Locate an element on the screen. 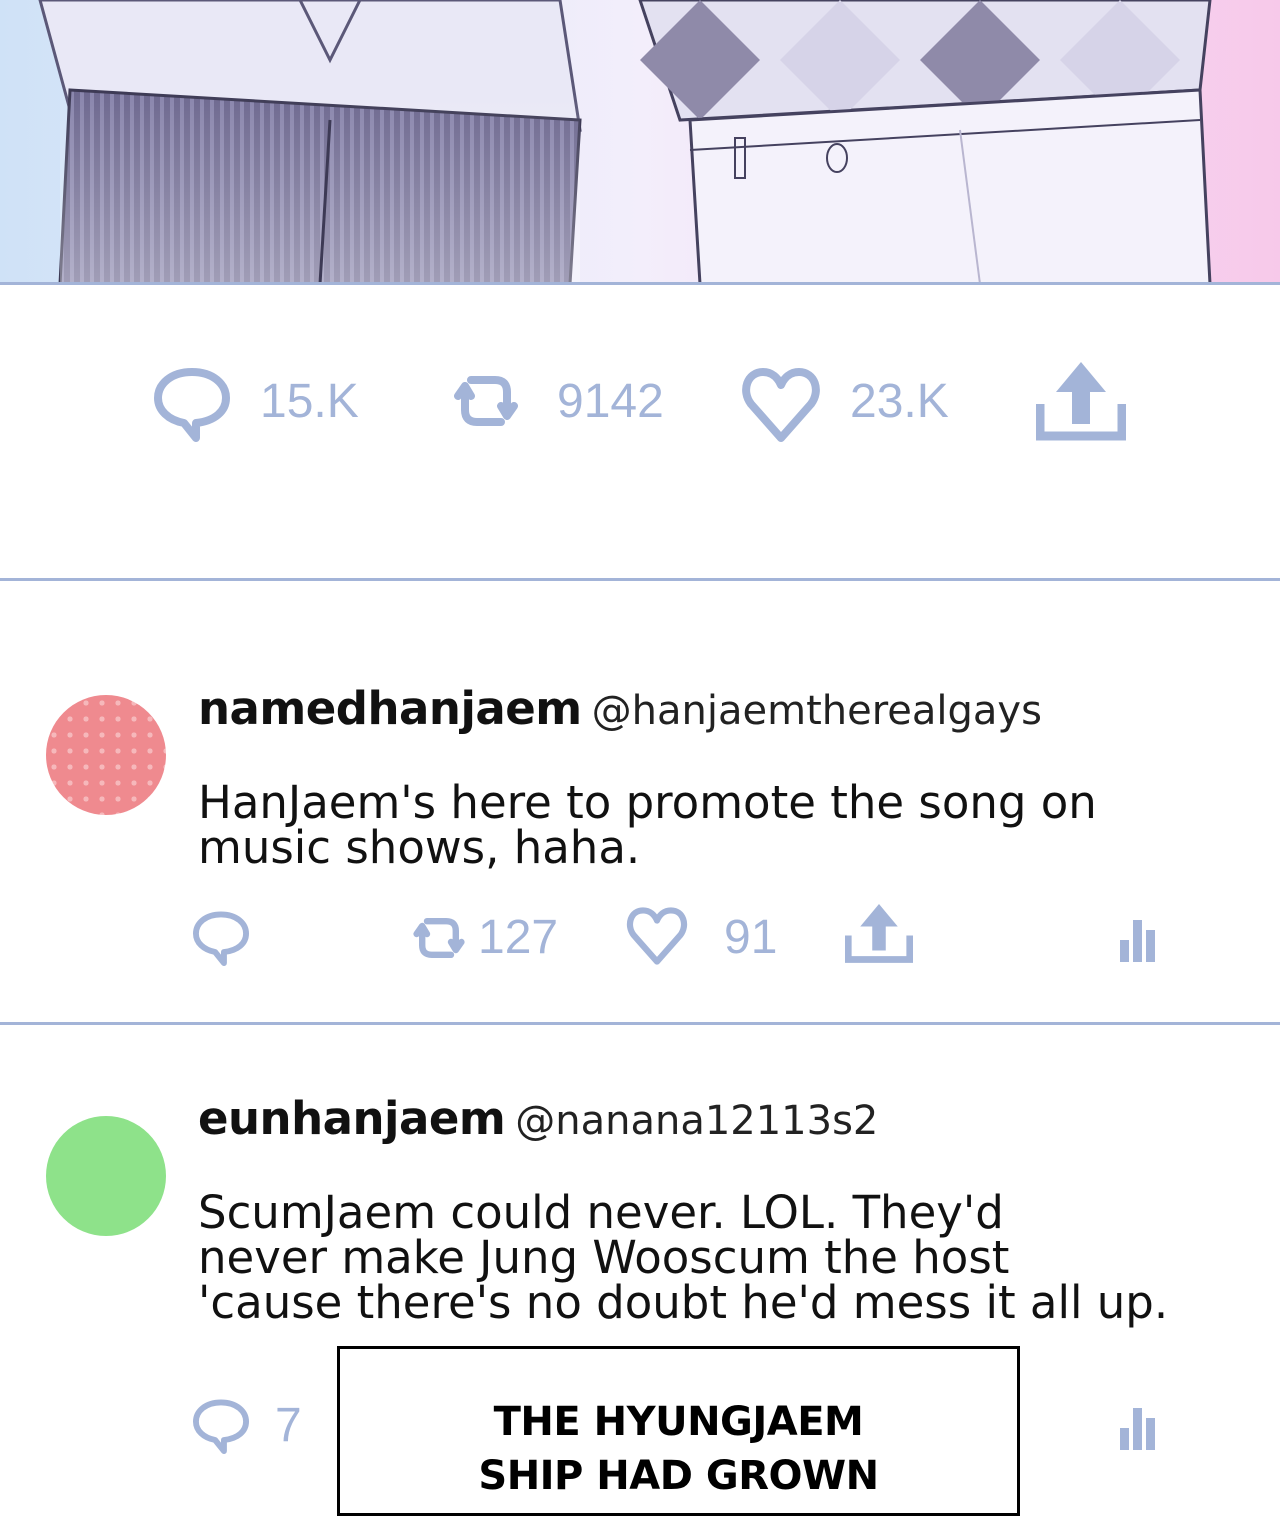 This screenshot has height=1516, width=1280. reply-text-line: HanJaem's here to promote the song on is located at coordinates (647, 802).